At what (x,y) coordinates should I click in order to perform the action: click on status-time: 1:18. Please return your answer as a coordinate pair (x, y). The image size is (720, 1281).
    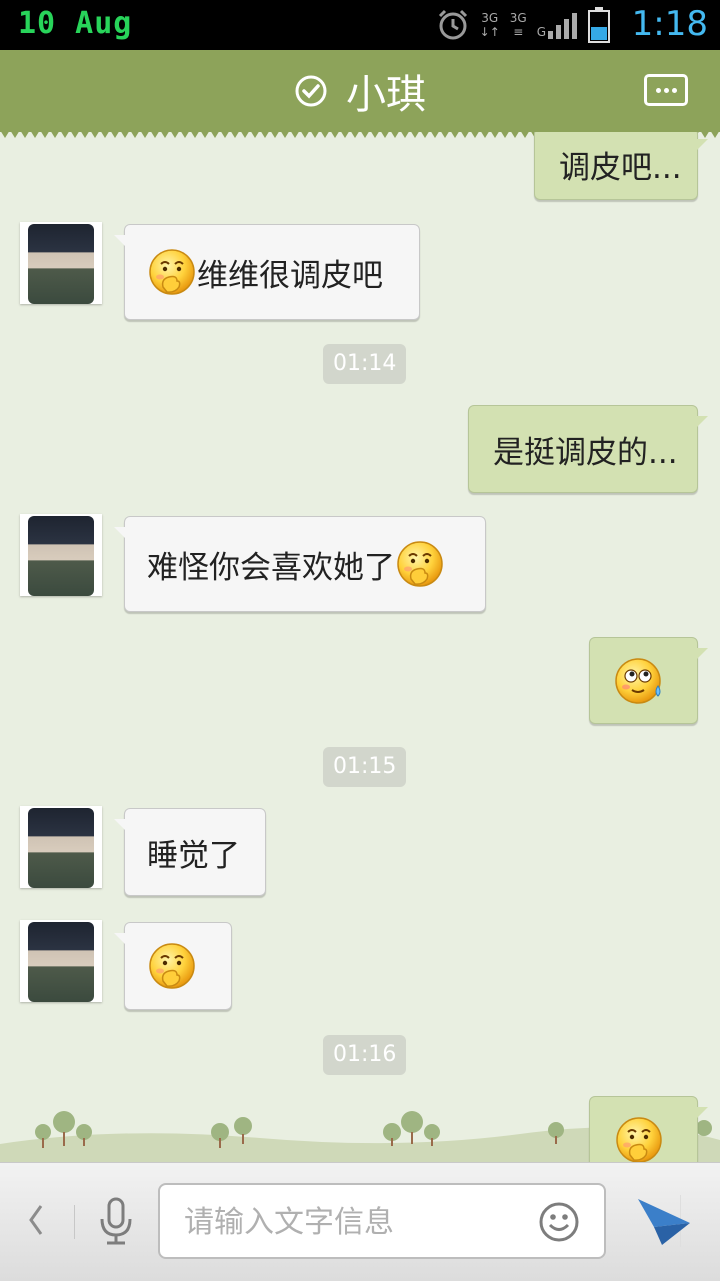
    Looking at the image, I should click on (669, 24).